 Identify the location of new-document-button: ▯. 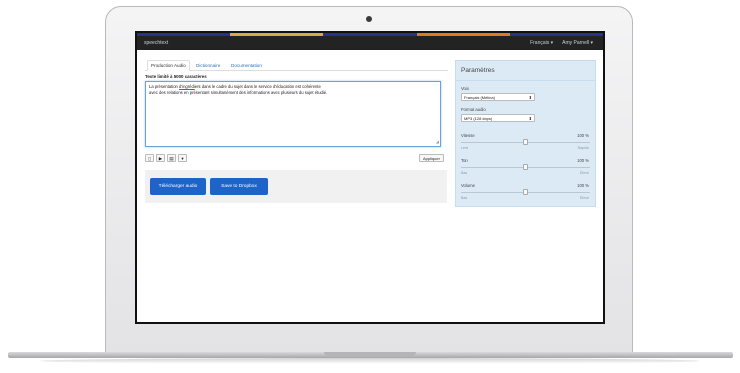
(149, 158).